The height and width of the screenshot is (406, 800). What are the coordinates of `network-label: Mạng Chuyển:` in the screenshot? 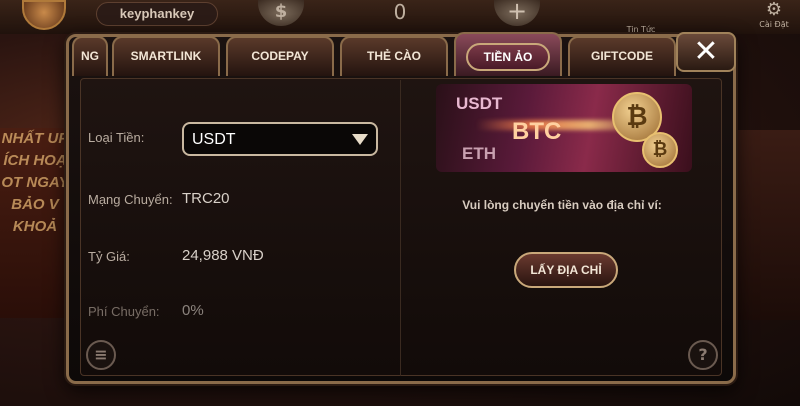 It's located at (130, 199).